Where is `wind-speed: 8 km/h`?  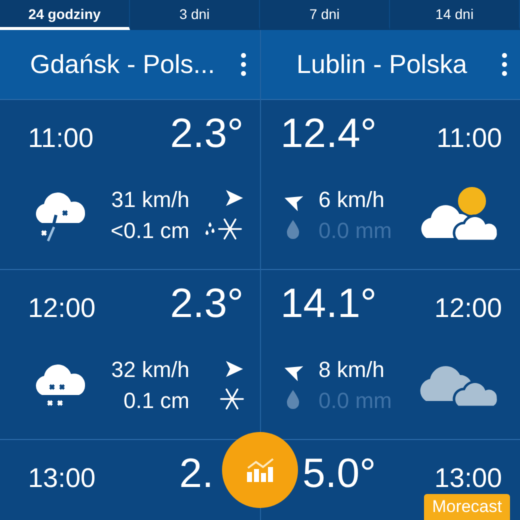 wind-speed: 8 km/h is located at coordinates (351, 370).